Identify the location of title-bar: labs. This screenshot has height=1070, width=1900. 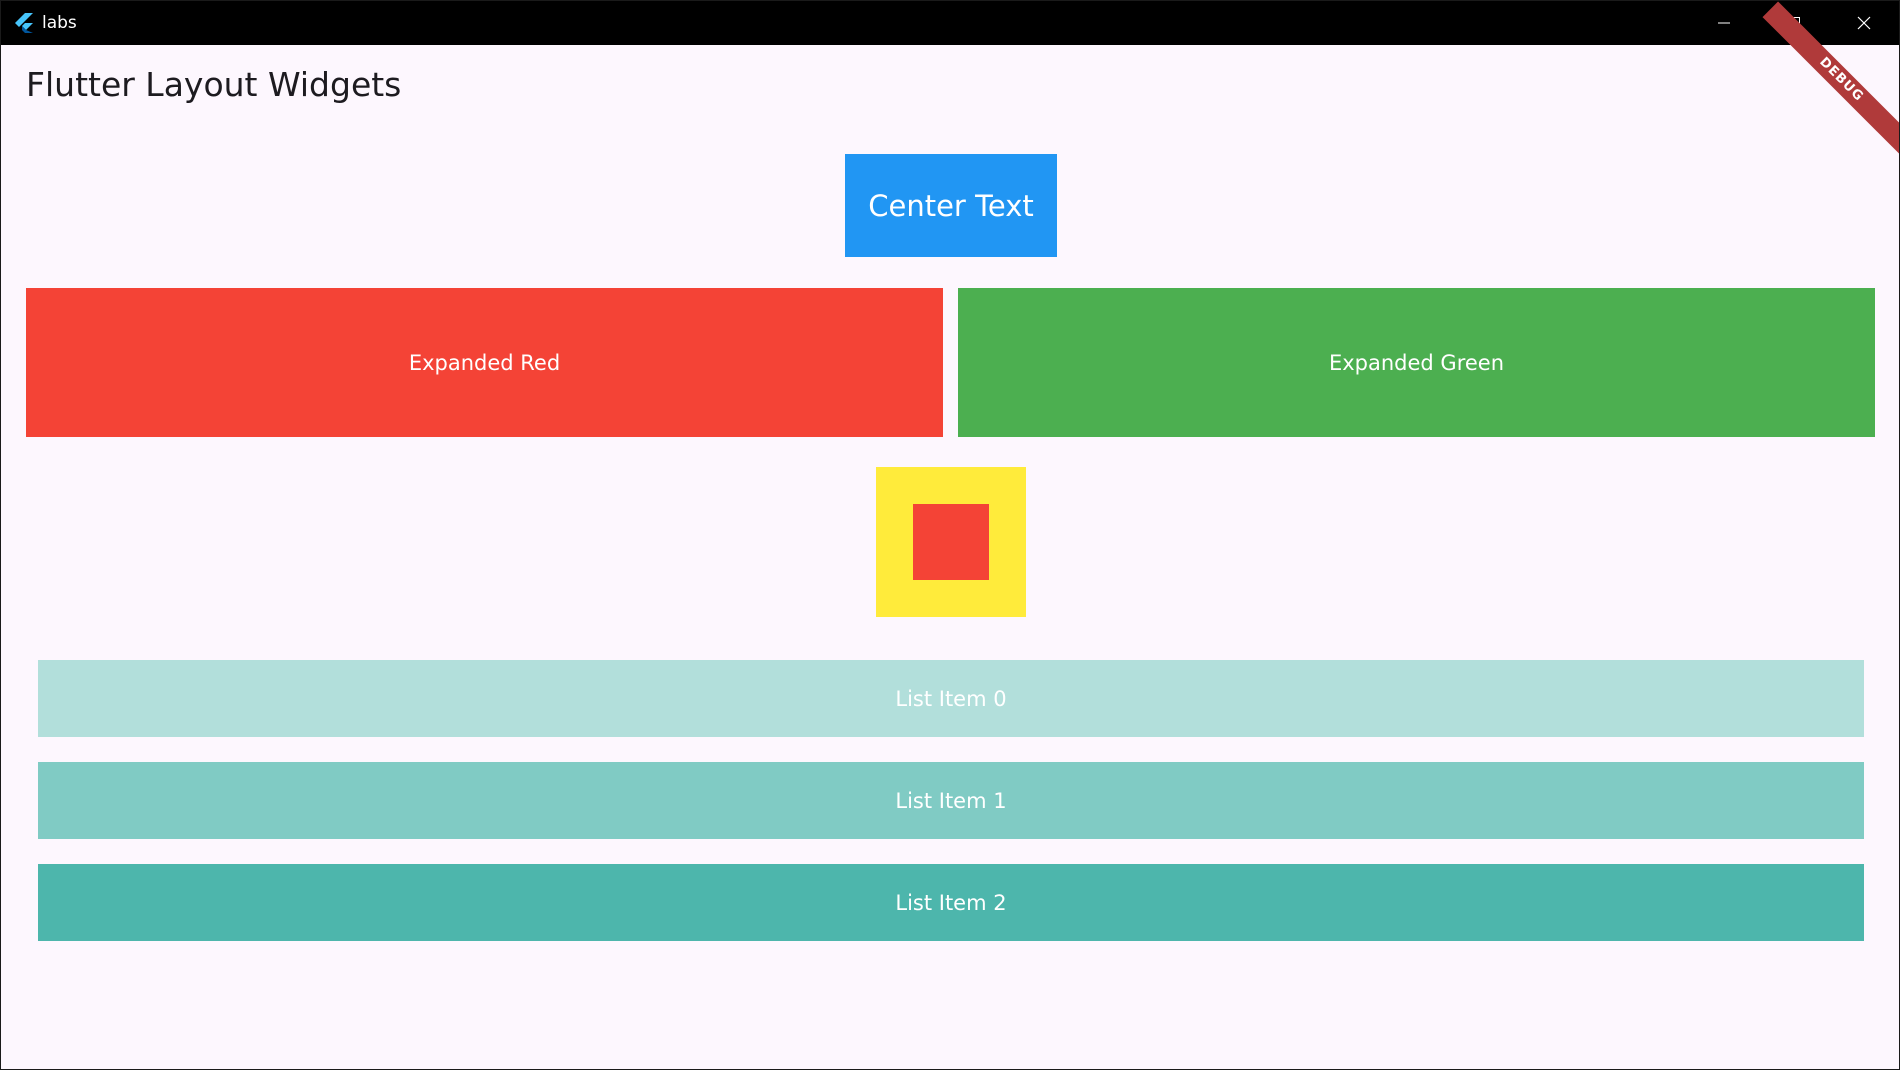
(950, 23).